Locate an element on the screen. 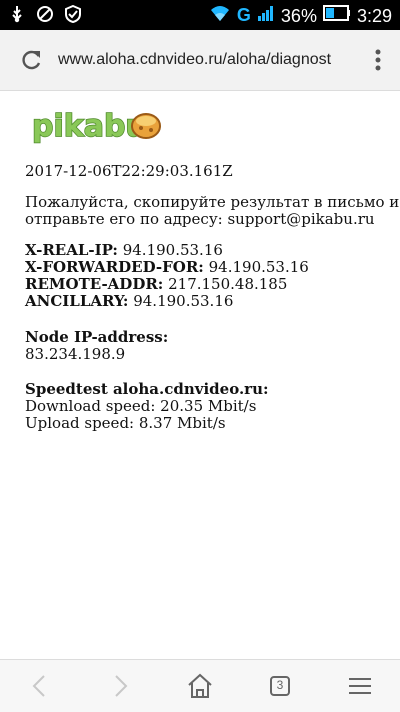 The image size is (400, 712). status-bar: G 36% 3:29 is located at coordinates (200, 15).